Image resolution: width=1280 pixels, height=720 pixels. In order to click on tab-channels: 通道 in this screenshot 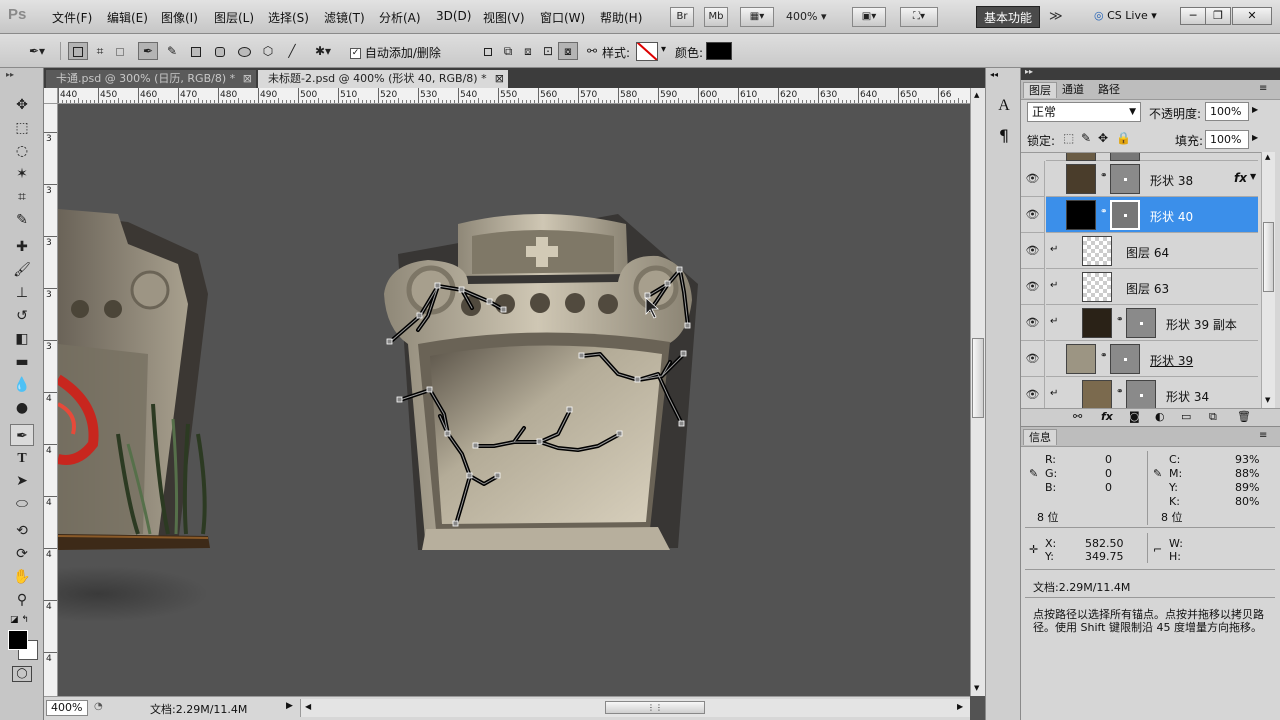, I will do `click(1073, 90)`.